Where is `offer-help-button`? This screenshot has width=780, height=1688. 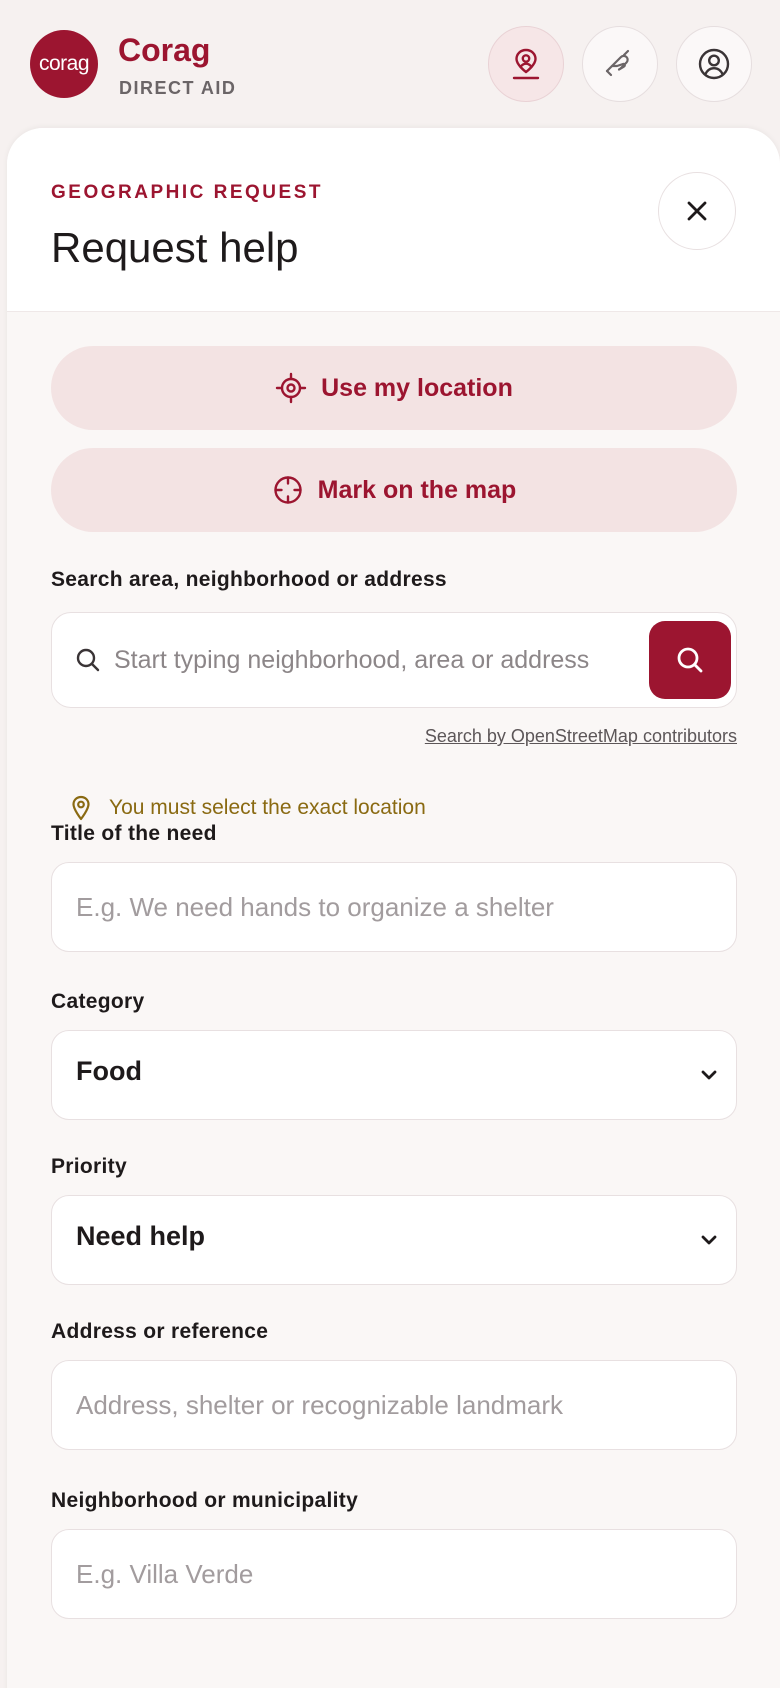 offer-help-button is located at coordinates (620, 64).